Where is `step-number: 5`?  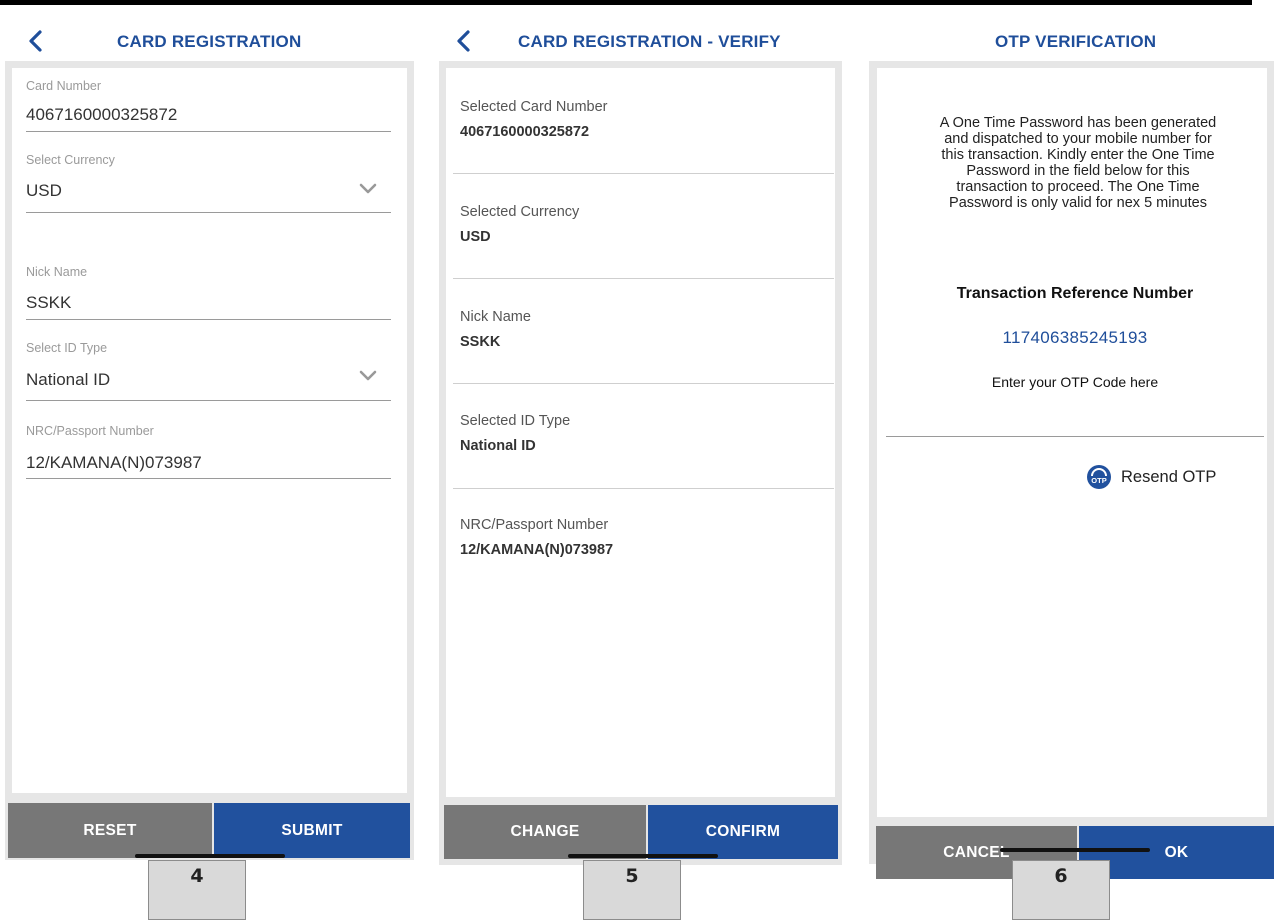 step-number: 5 is located at coordinates (632, 876).